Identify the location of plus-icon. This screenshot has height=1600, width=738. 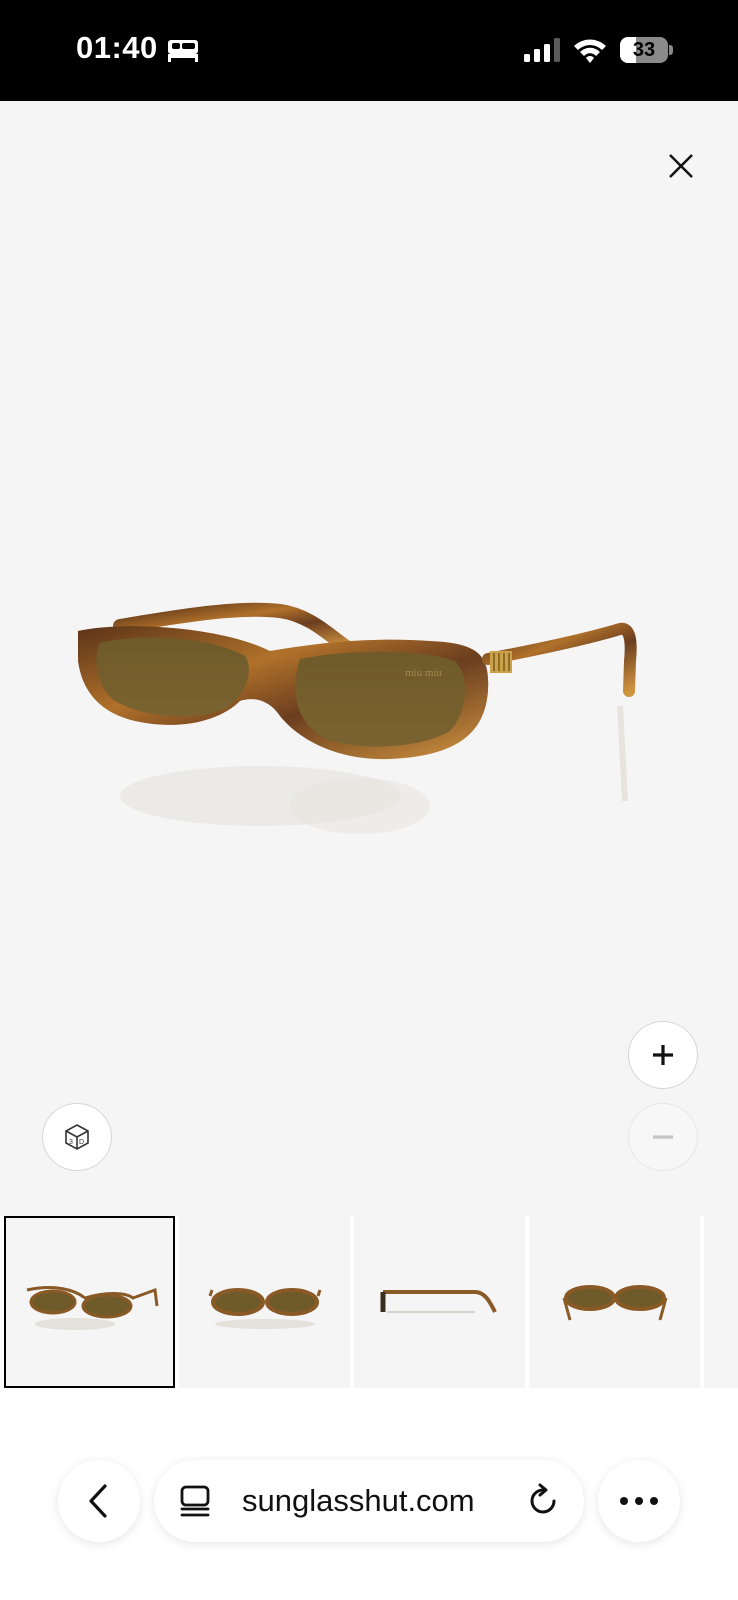
(663, 1055).